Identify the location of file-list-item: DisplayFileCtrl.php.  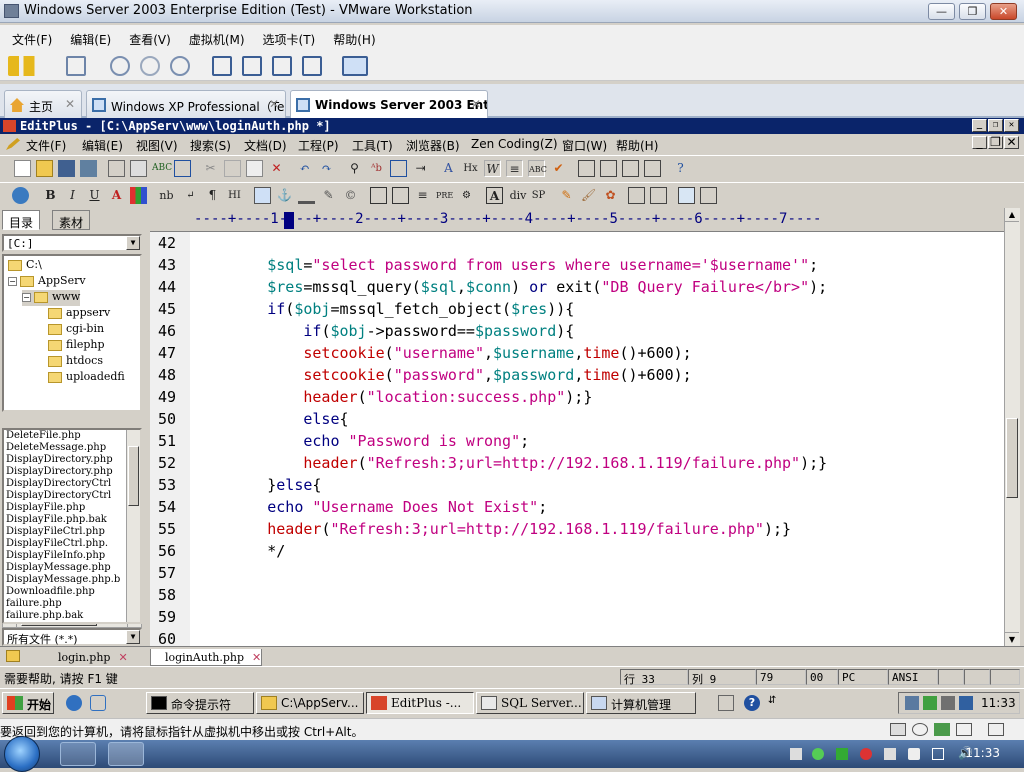
(72, 532).